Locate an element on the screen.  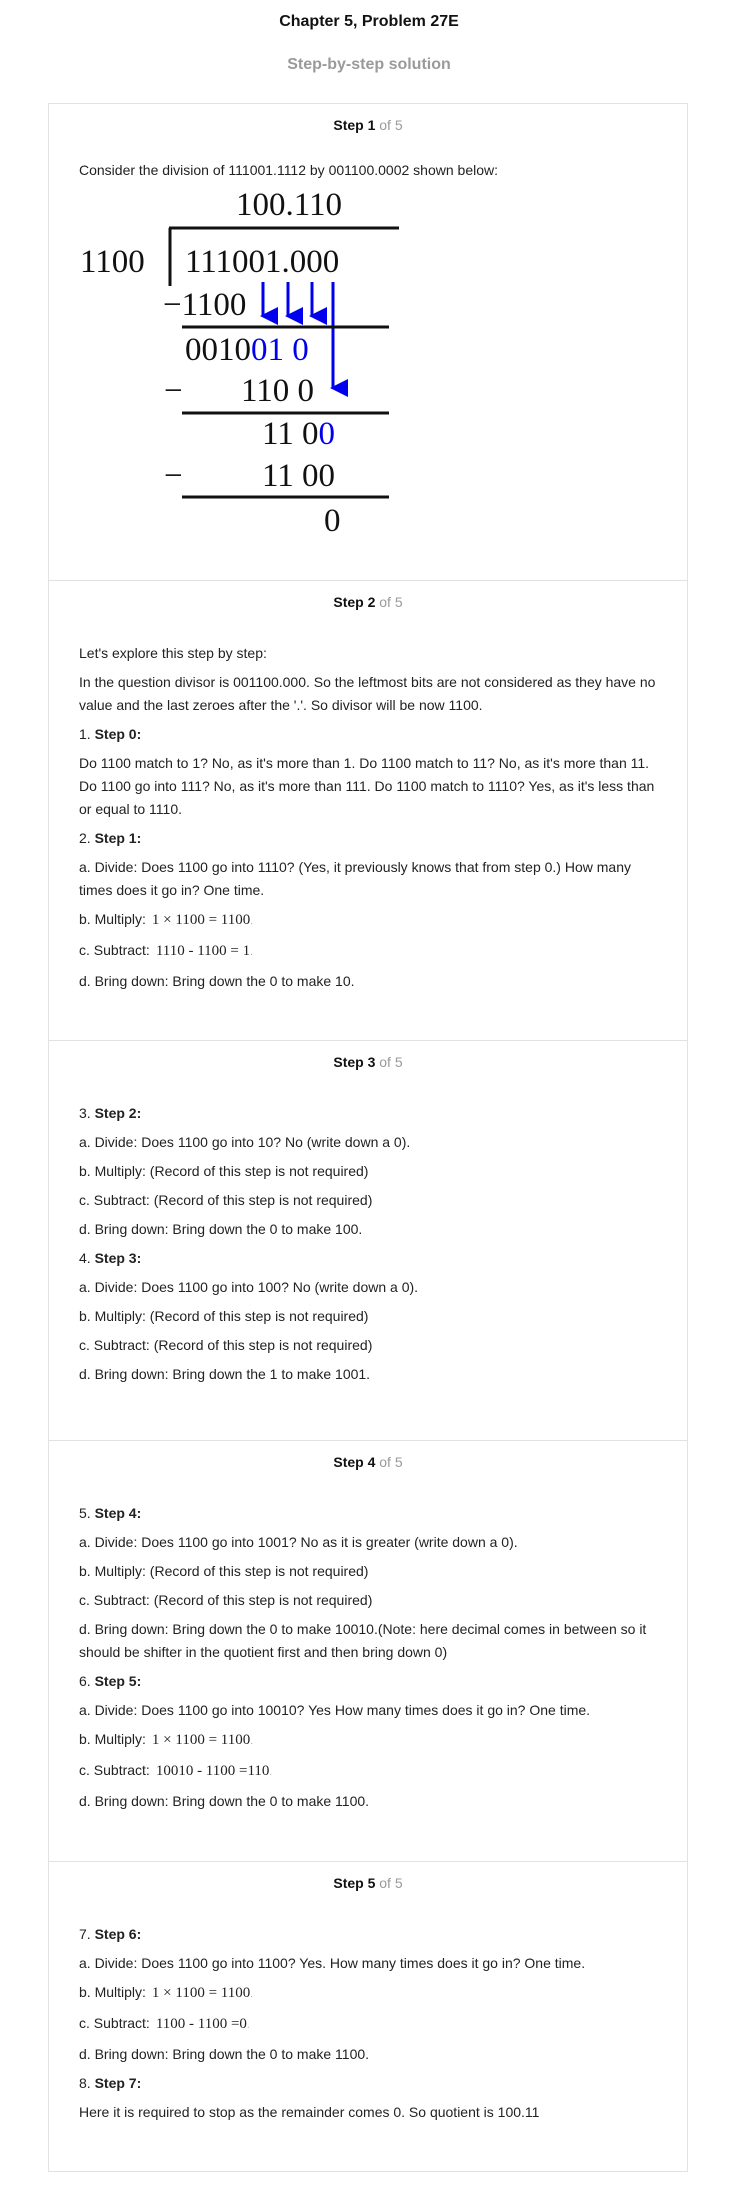
subtract-3: 11 00 is located at coordinates (298, 476).